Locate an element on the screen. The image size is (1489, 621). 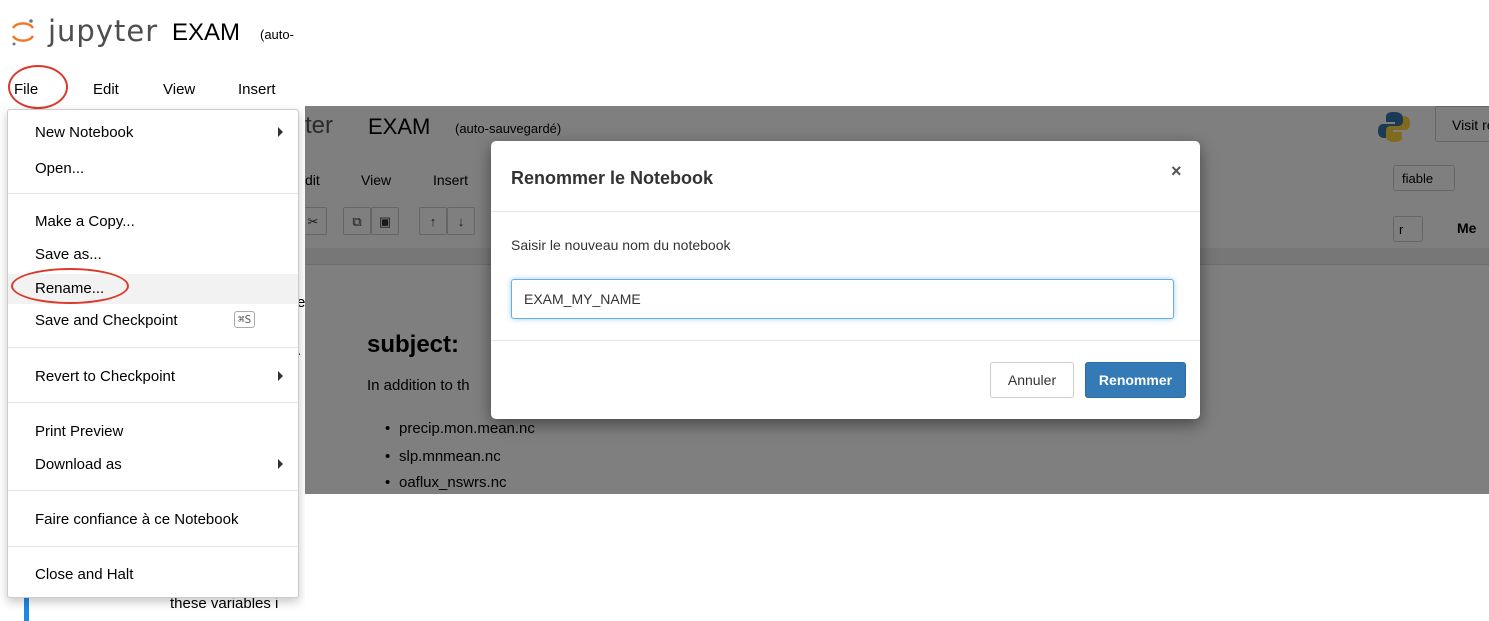
dialog-label: Saisir le nouveau nom du notebook is located at coordinates (621, 245).